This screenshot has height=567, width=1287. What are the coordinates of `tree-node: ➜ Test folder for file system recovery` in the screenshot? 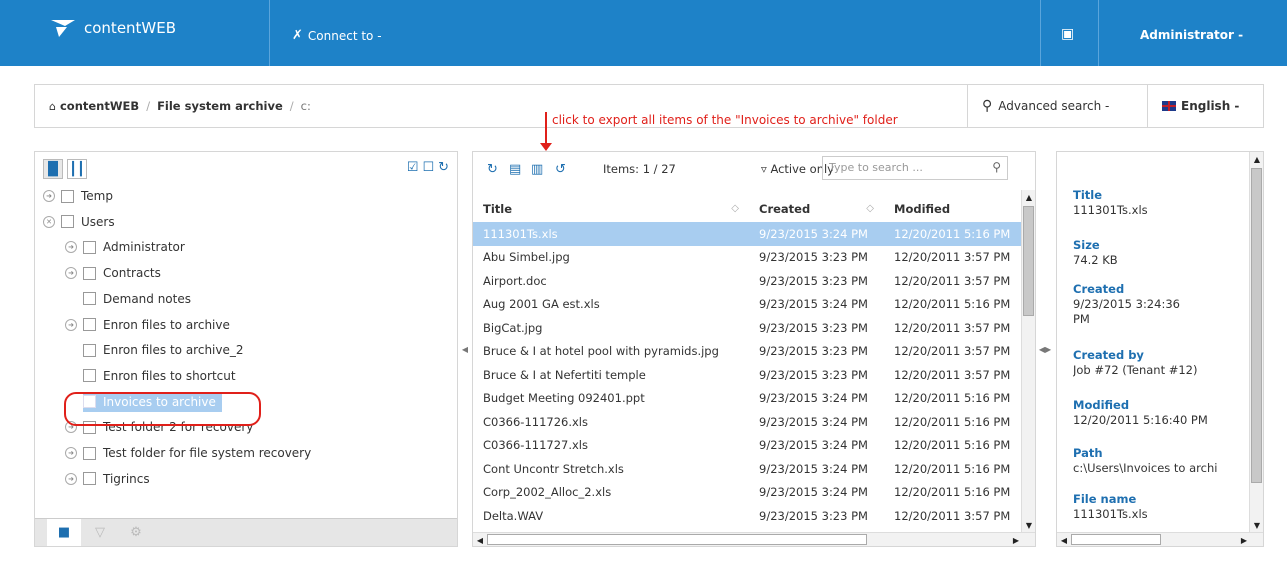 It's located at (188, 453).